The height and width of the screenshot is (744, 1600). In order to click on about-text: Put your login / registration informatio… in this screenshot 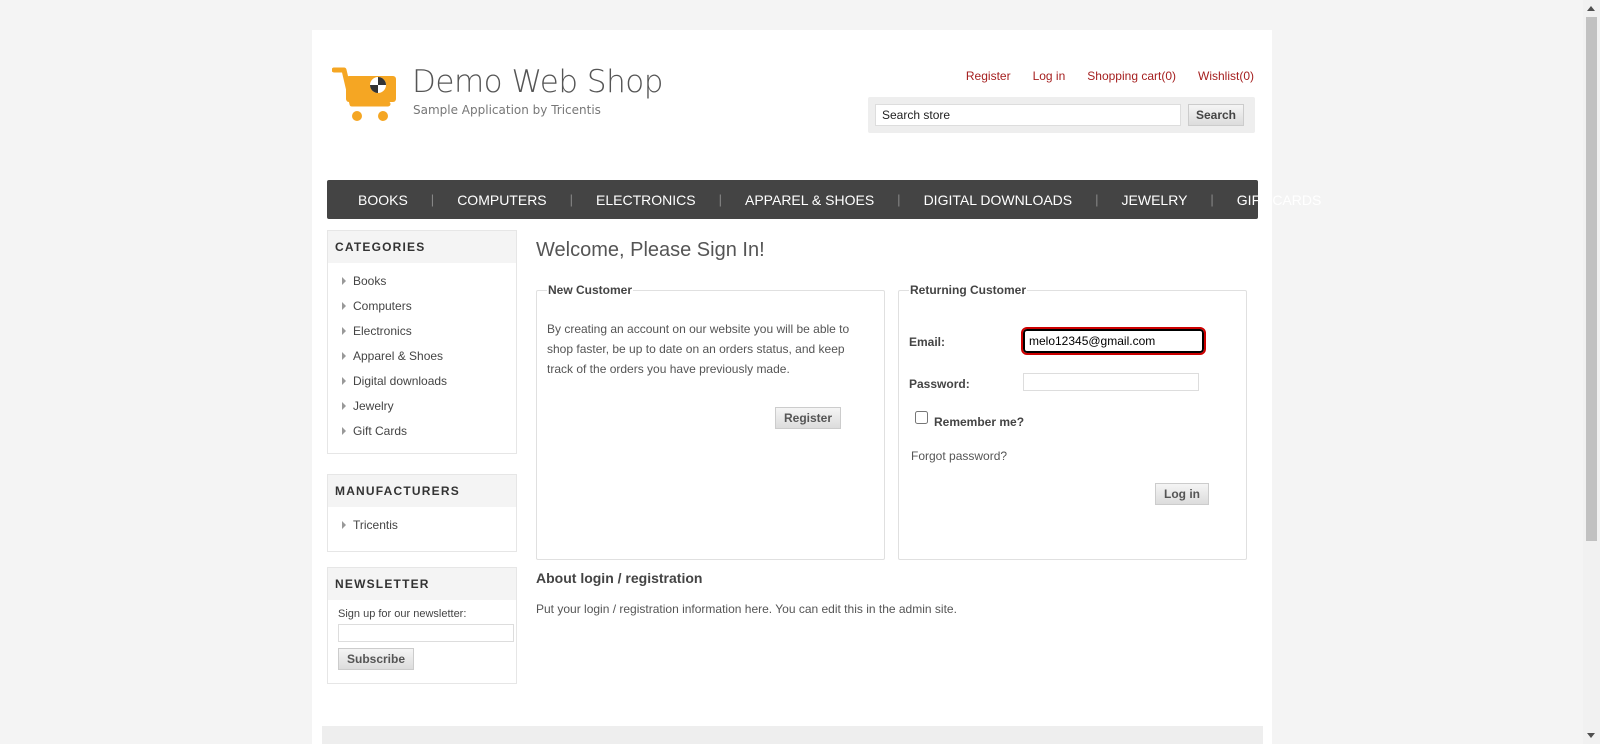, I will do `click(746, 609)`.